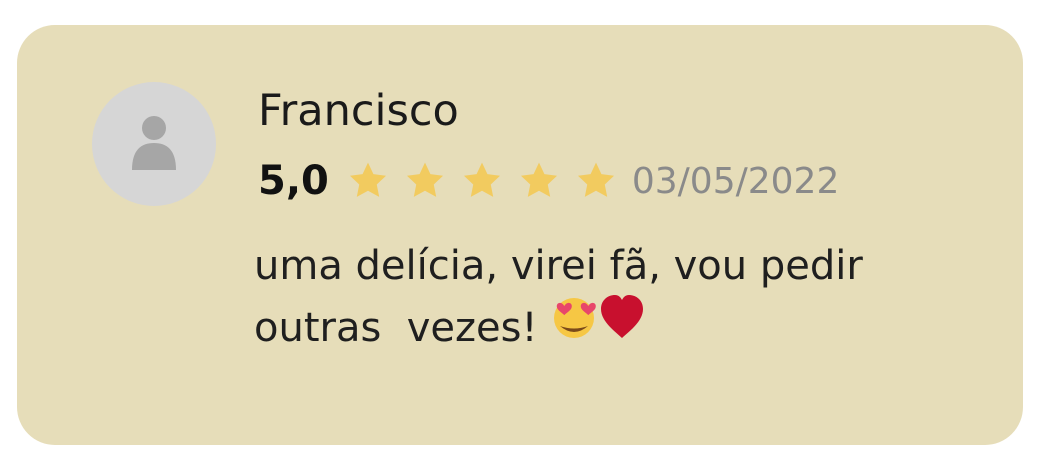 This screenshot has width=1040, height=472. I want to click on reviewer-name: Francisco, so click(358, 111).